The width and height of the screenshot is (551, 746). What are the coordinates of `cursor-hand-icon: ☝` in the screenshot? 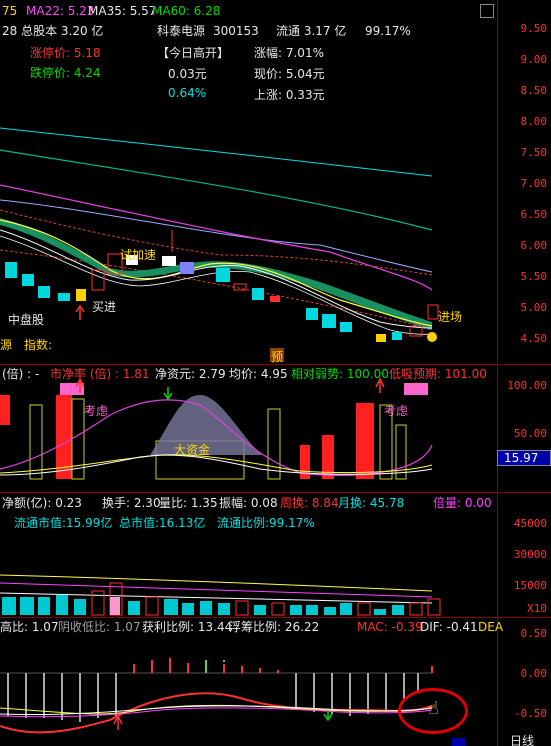 It's located at (433, 708).